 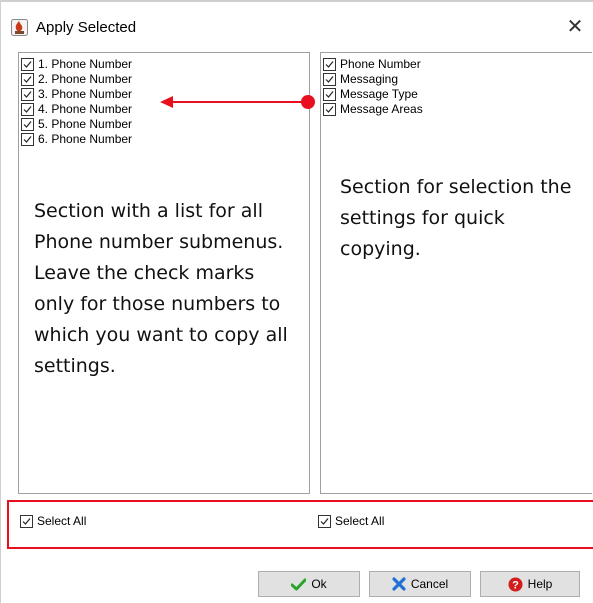 I want to click on list-item: 3. Phone Number, so click(x=76, y=94).